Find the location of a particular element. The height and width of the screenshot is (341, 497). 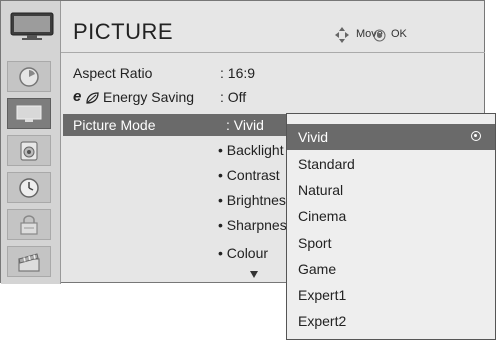

sharpness-item: • Sharpness is located at coordinates (256, 225).